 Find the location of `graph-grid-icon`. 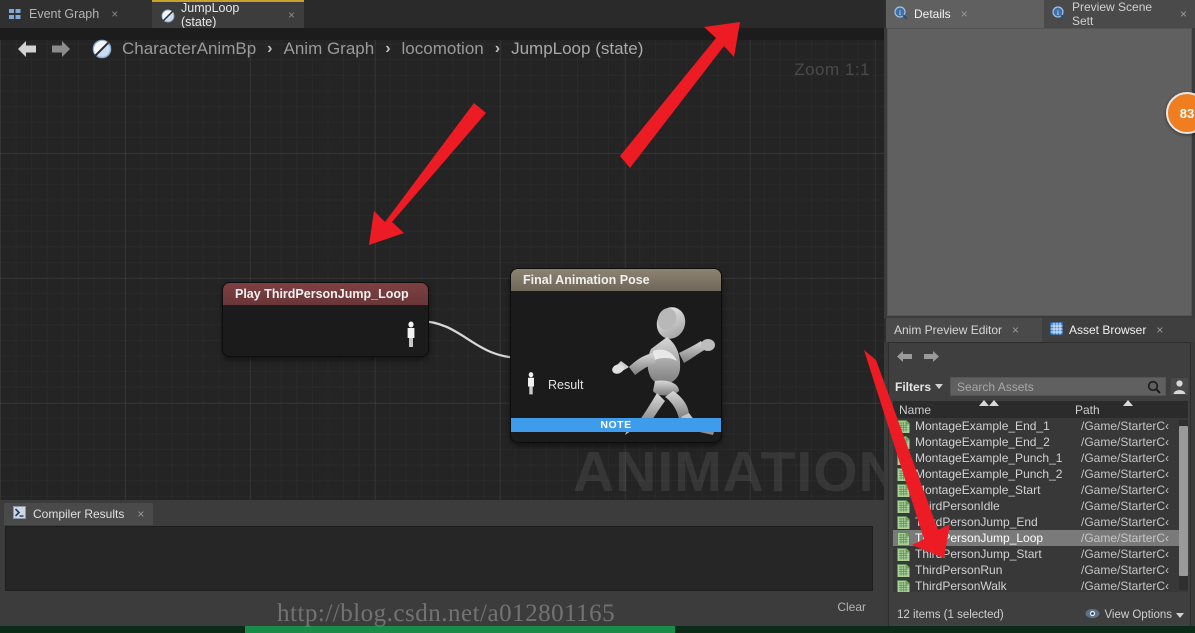

graph-grid-icon is located at coordinates (15, 14).